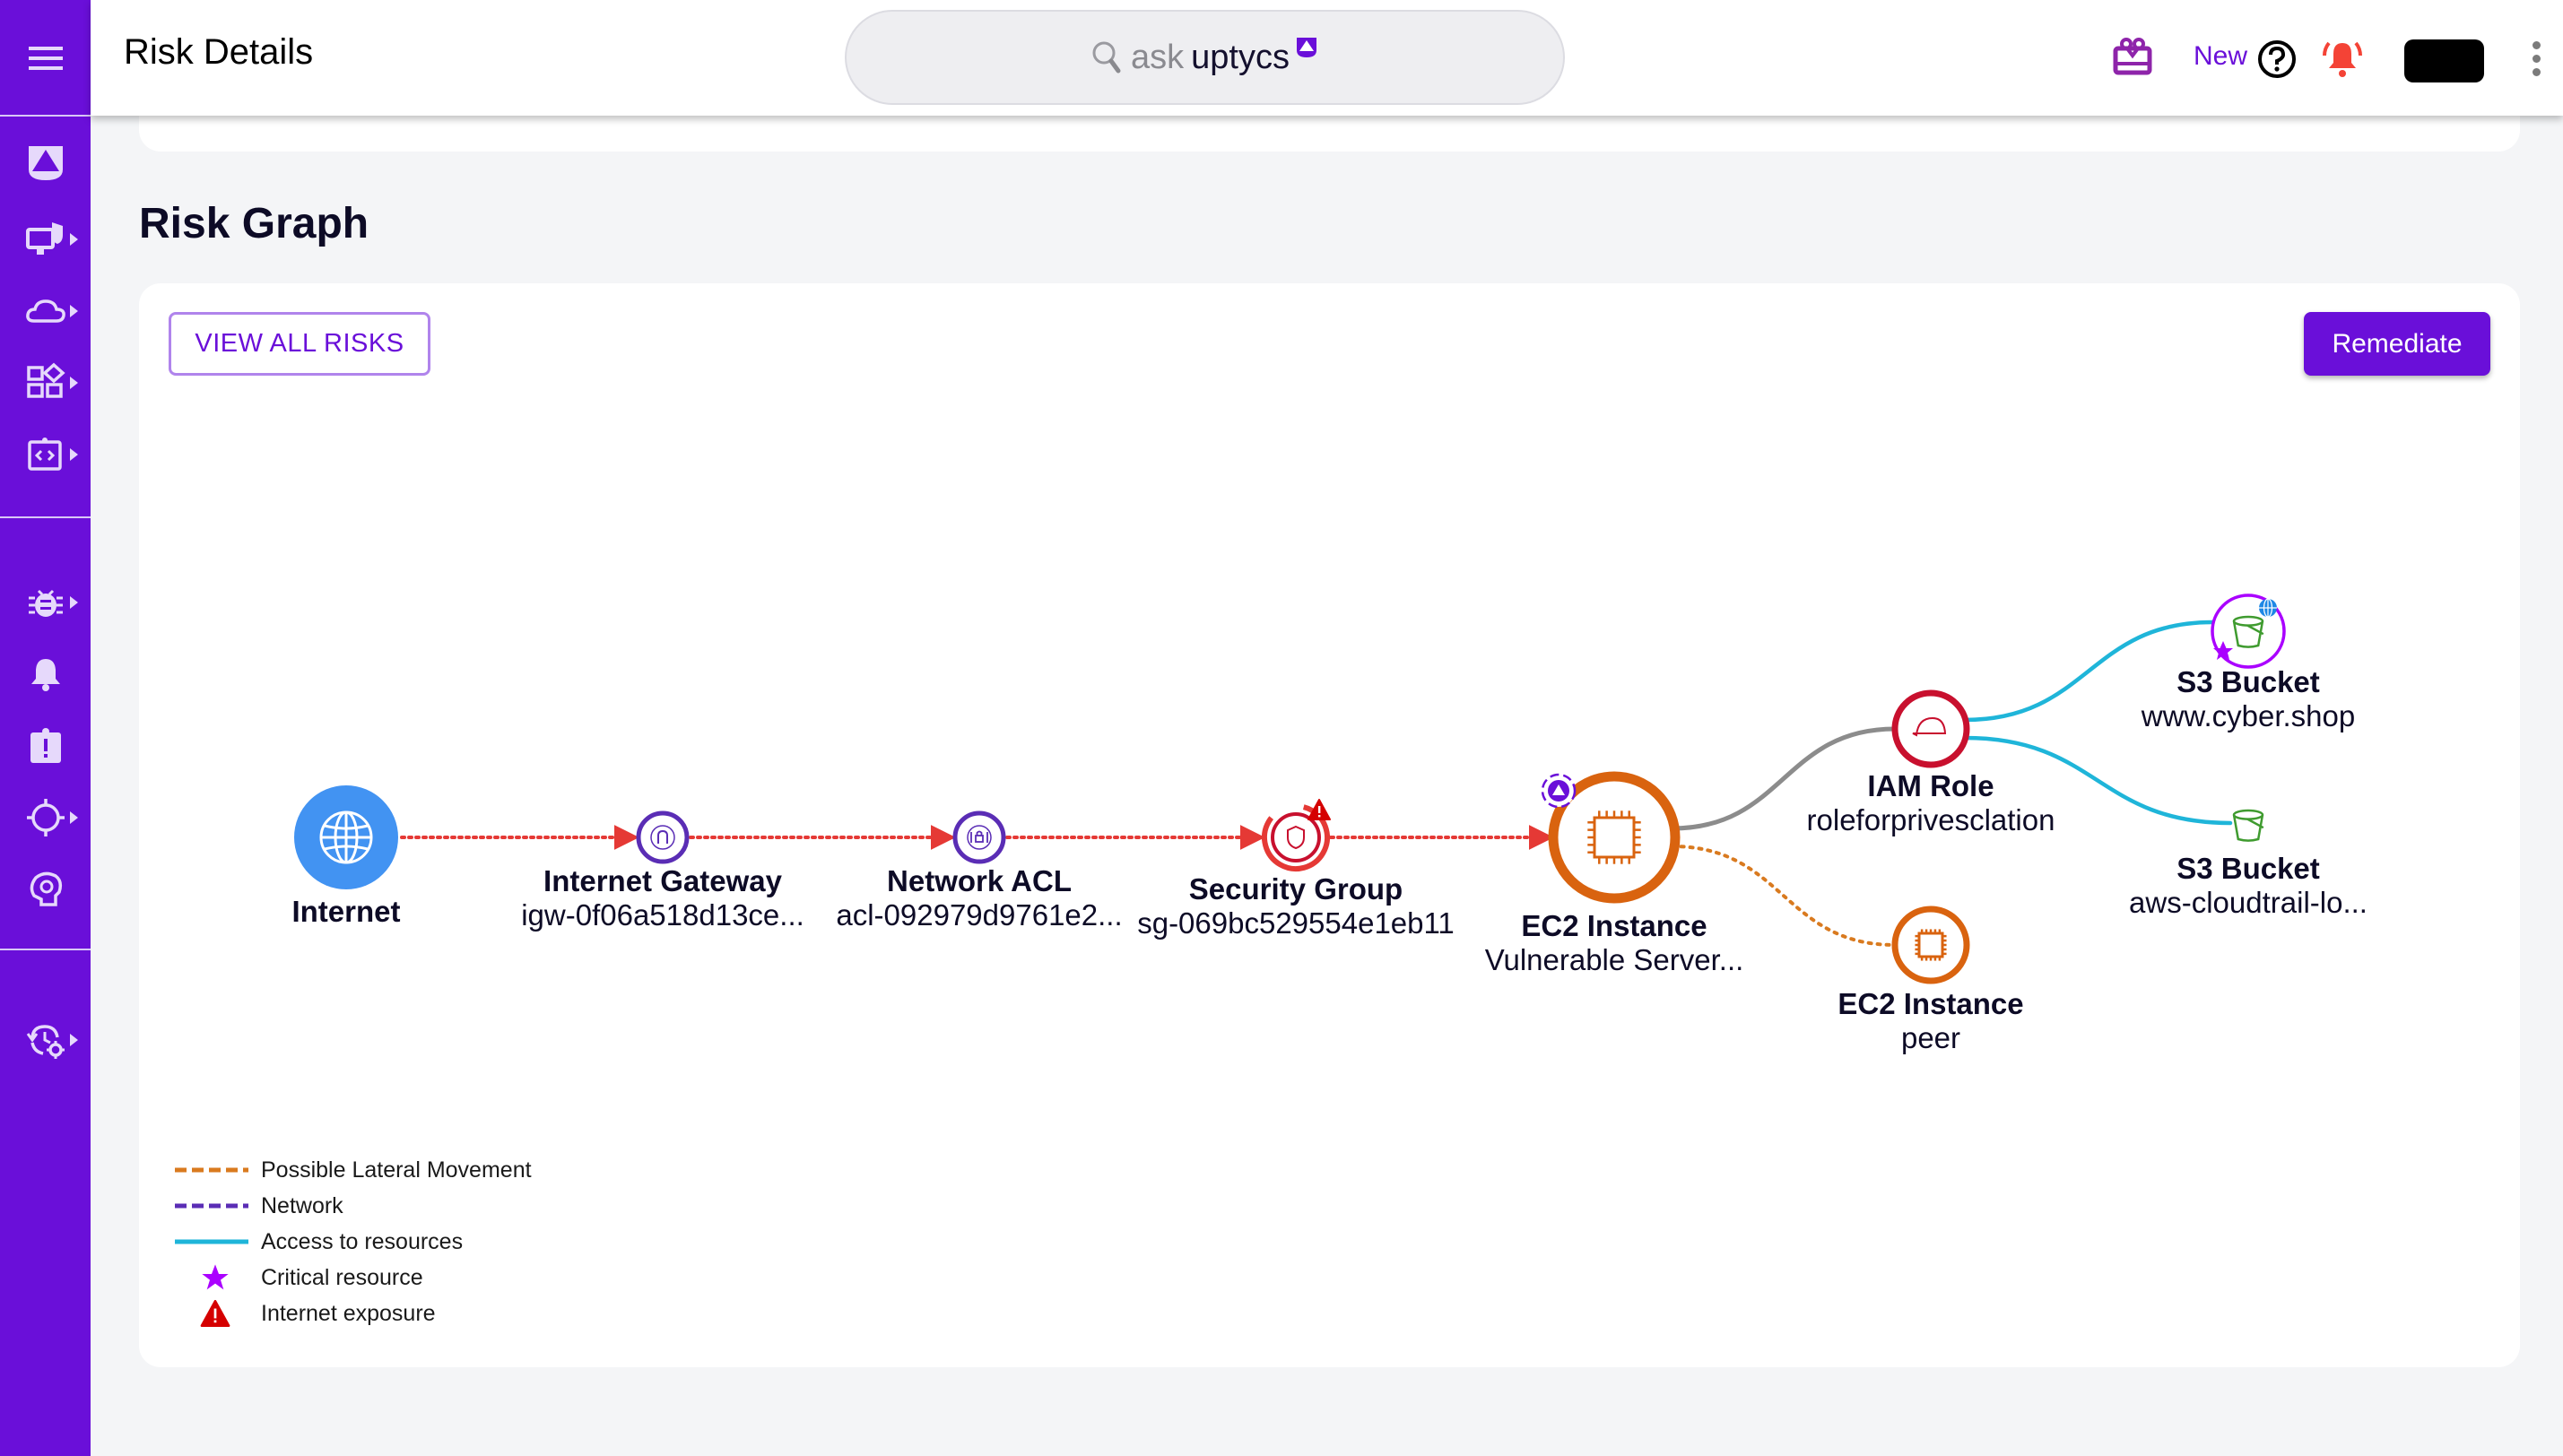 The image size is (2563, 1456). I want to click on ask-uptycs-search: ask uptycs, so click(1205, 57).